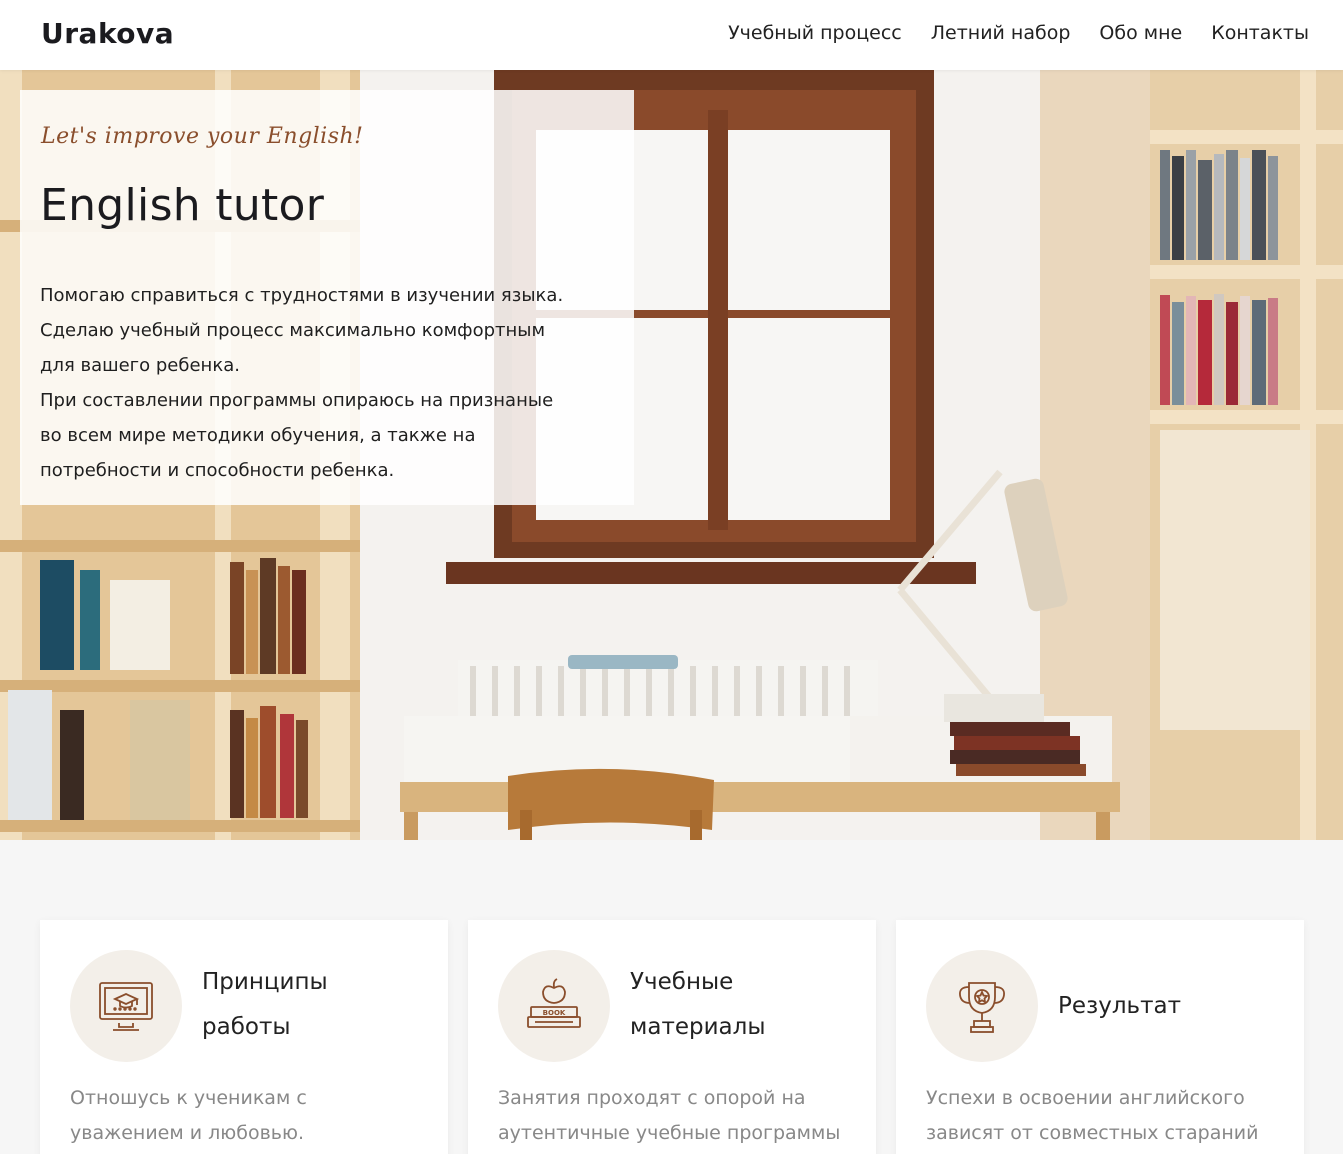 Image resolution: width=1343 pixels, height=1154 pixels. I want to click on computer-graduation-icon, so click(126, 1006).